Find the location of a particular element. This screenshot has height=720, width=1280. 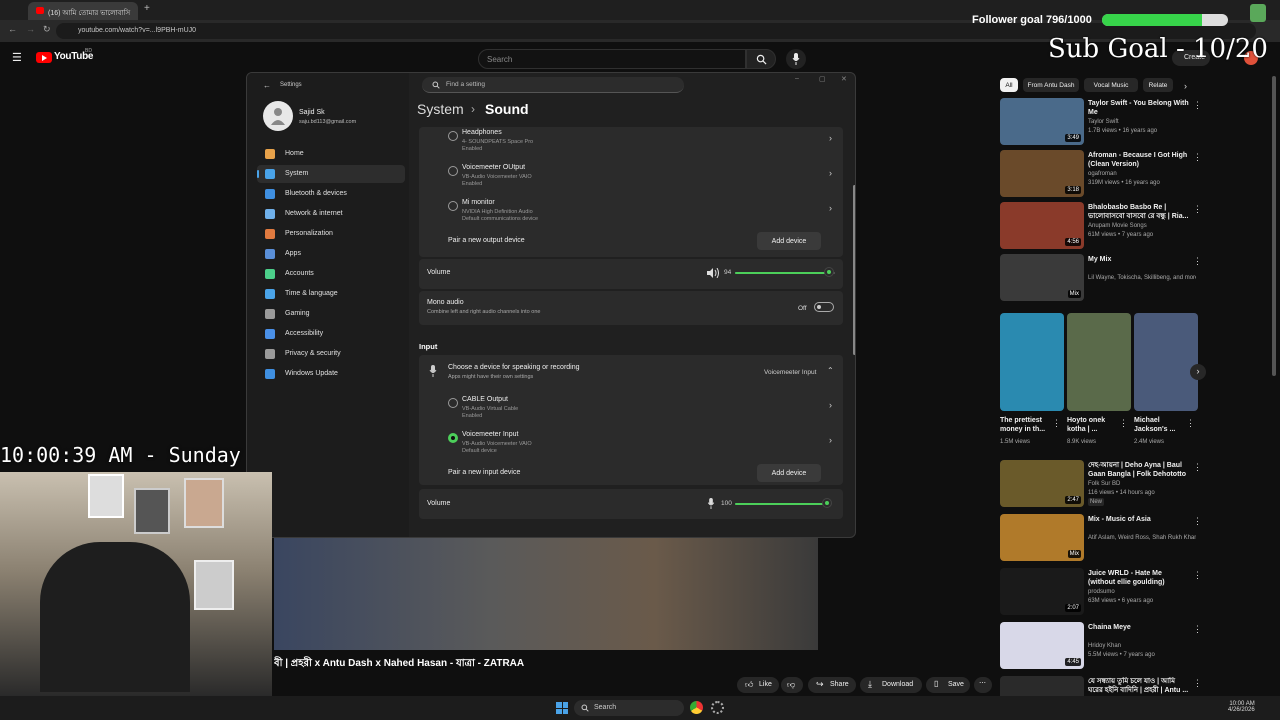

back-icon: ← is located at coordinates (12, 29).